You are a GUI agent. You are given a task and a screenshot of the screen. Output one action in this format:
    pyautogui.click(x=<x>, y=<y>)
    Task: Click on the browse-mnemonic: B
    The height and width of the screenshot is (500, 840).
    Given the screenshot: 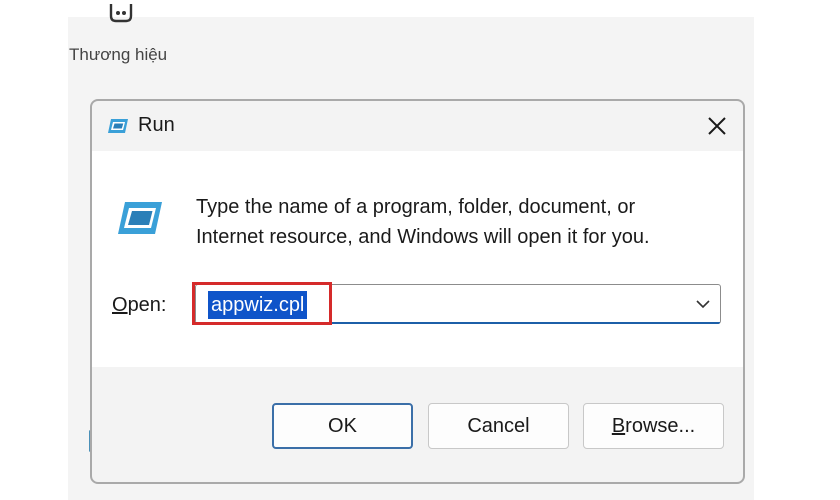 What is the action you would take?
    pyautogui.click(x=618, y=425)
    